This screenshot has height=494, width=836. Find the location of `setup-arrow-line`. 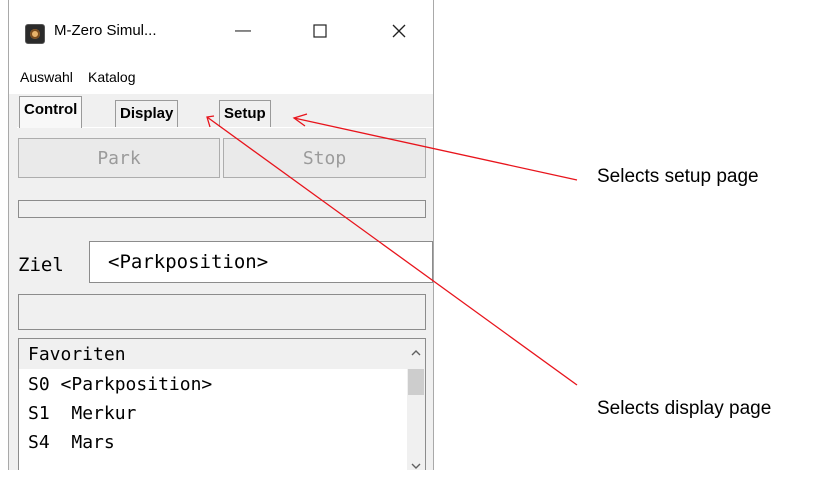

setup-arrow-line is located at coordinates (435, 149).